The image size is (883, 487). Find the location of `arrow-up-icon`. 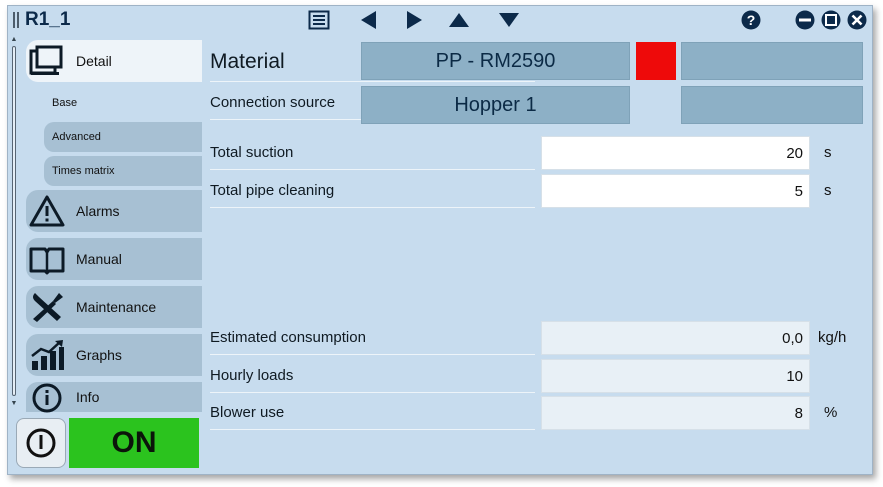

arrow-up-icon is located at coordinates (459, 20).